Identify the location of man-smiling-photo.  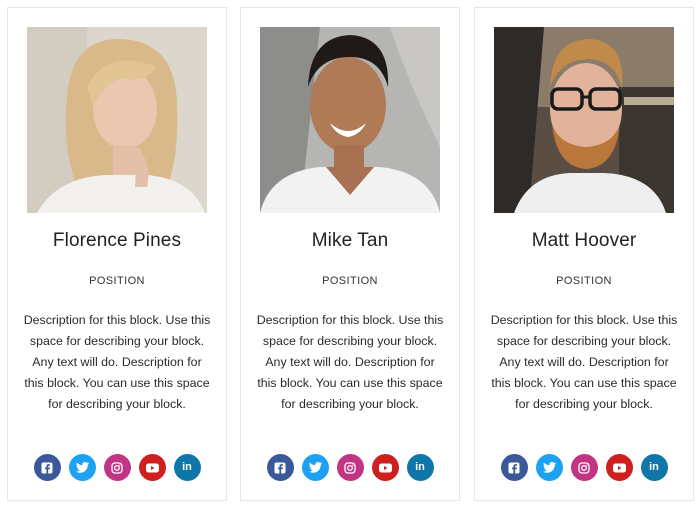
(350, 120).